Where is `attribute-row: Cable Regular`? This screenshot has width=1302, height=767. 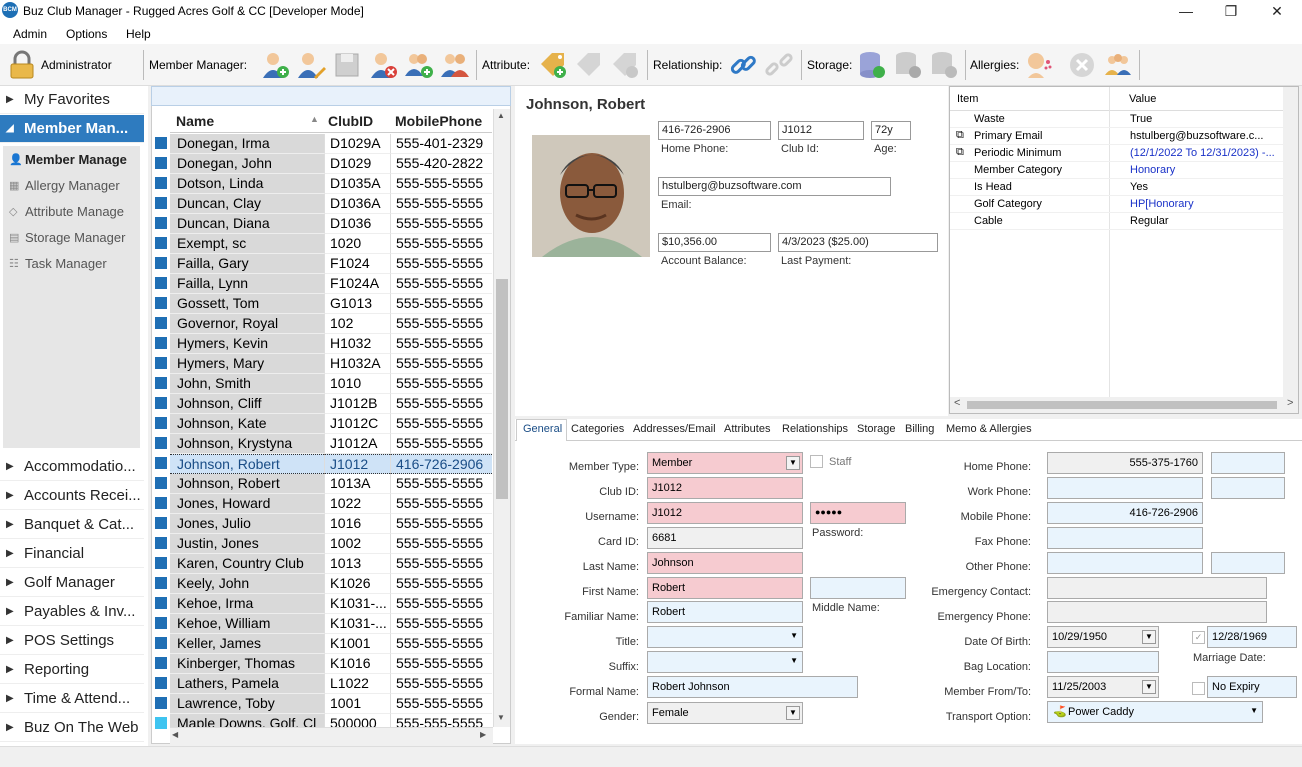
attribute-row: Cable Regular is located at coordinates (1116, 221).